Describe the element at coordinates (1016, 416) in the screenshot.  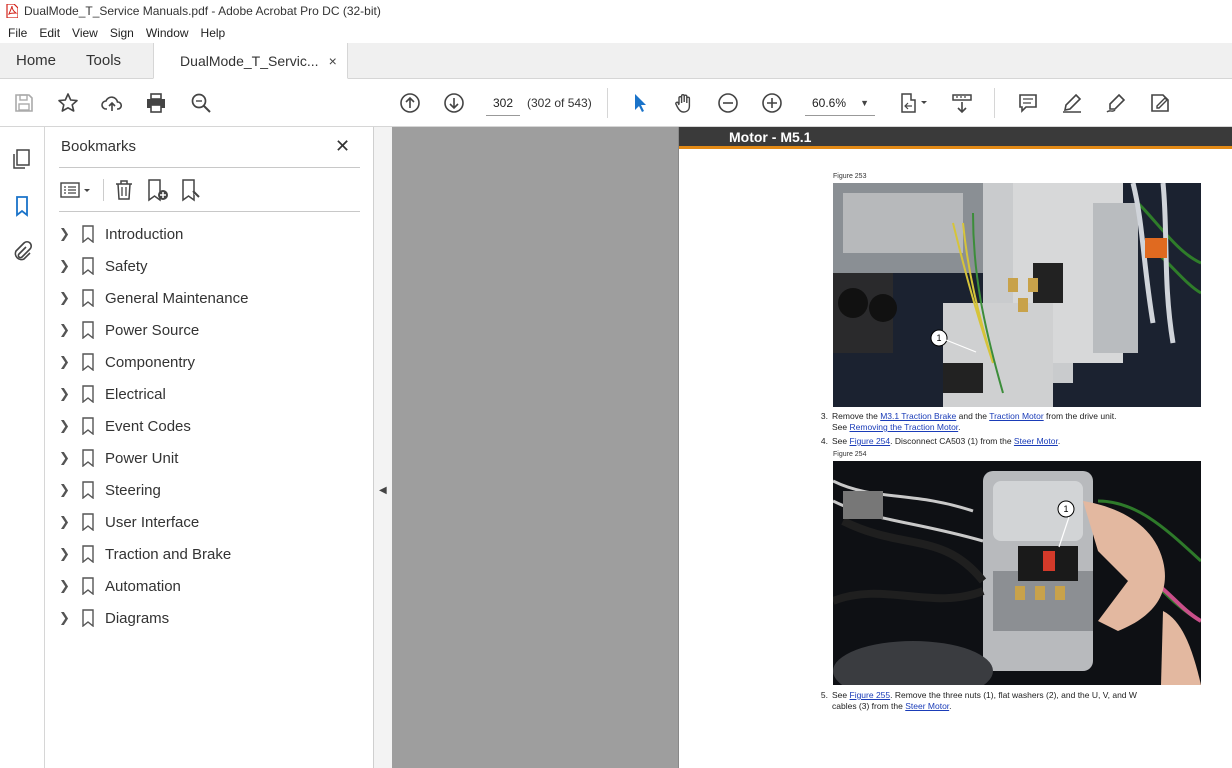
I see `link-traction-motor: Traction Motor` at that location.